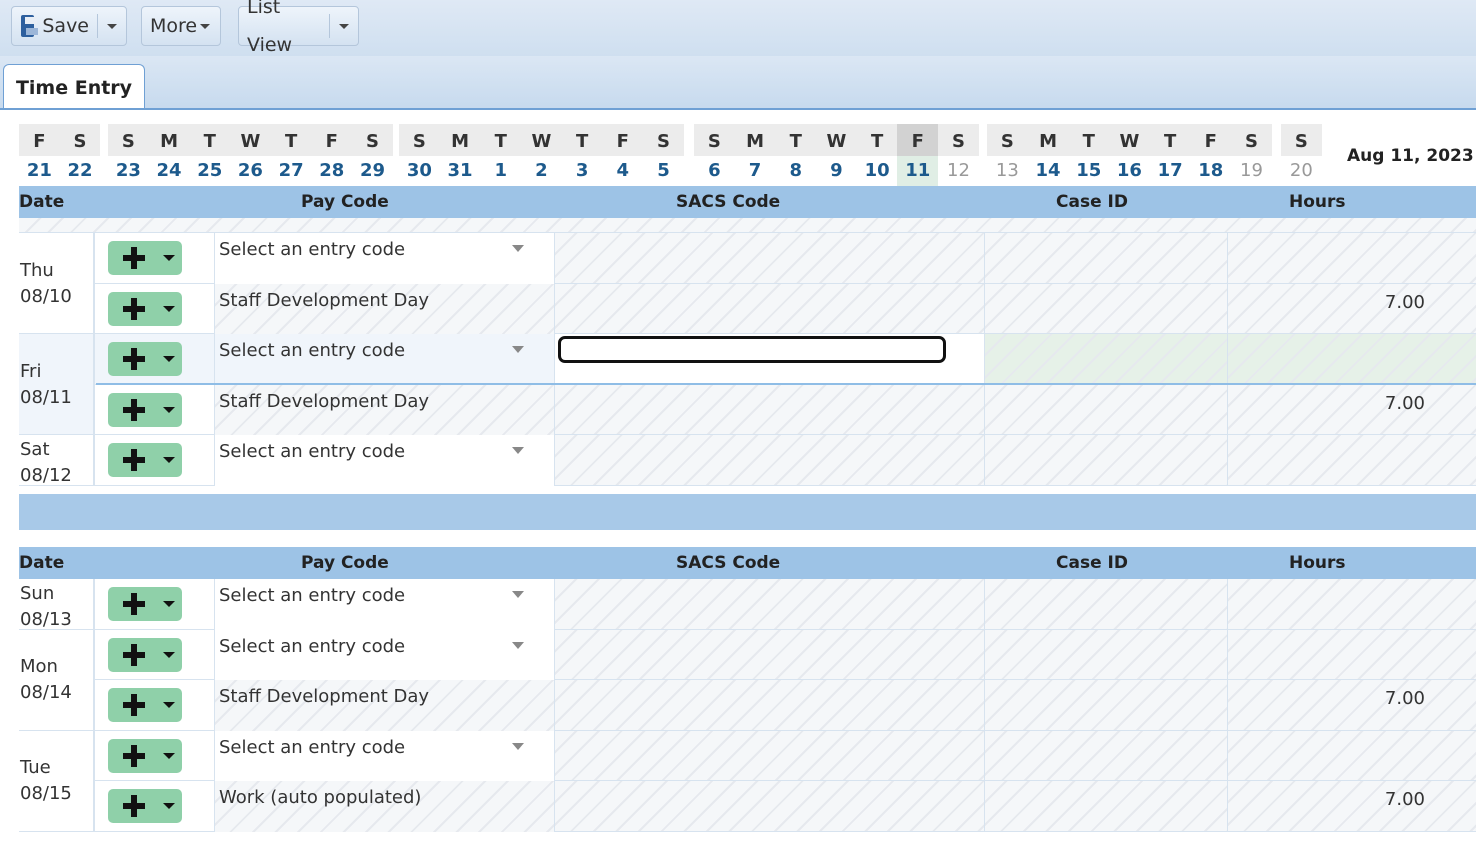 The image size is (1476, 852). I want to click on calendar-day: S 13, so click(1007, 155).